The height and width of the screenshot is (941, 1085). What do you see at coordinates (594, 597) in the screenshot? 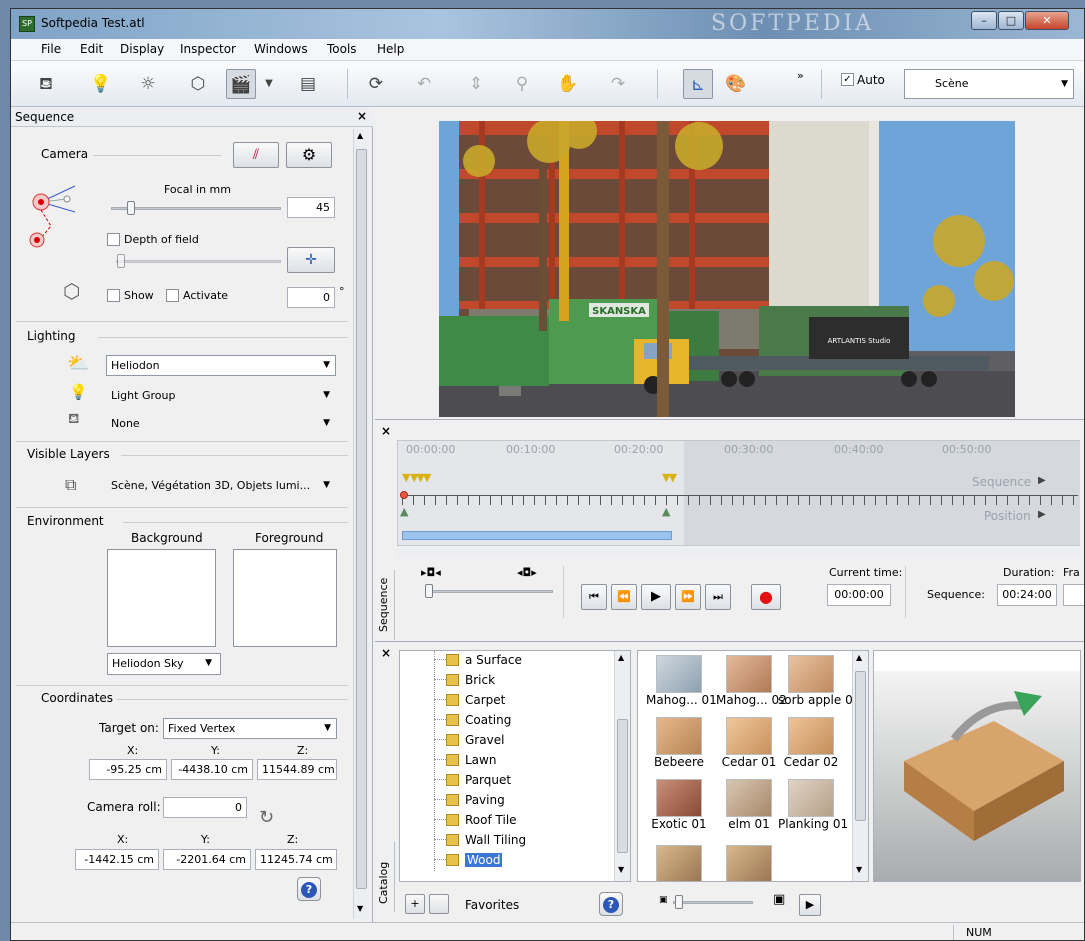
I see `go-to-start-button: ⏮` at bounding box center [594, 597].